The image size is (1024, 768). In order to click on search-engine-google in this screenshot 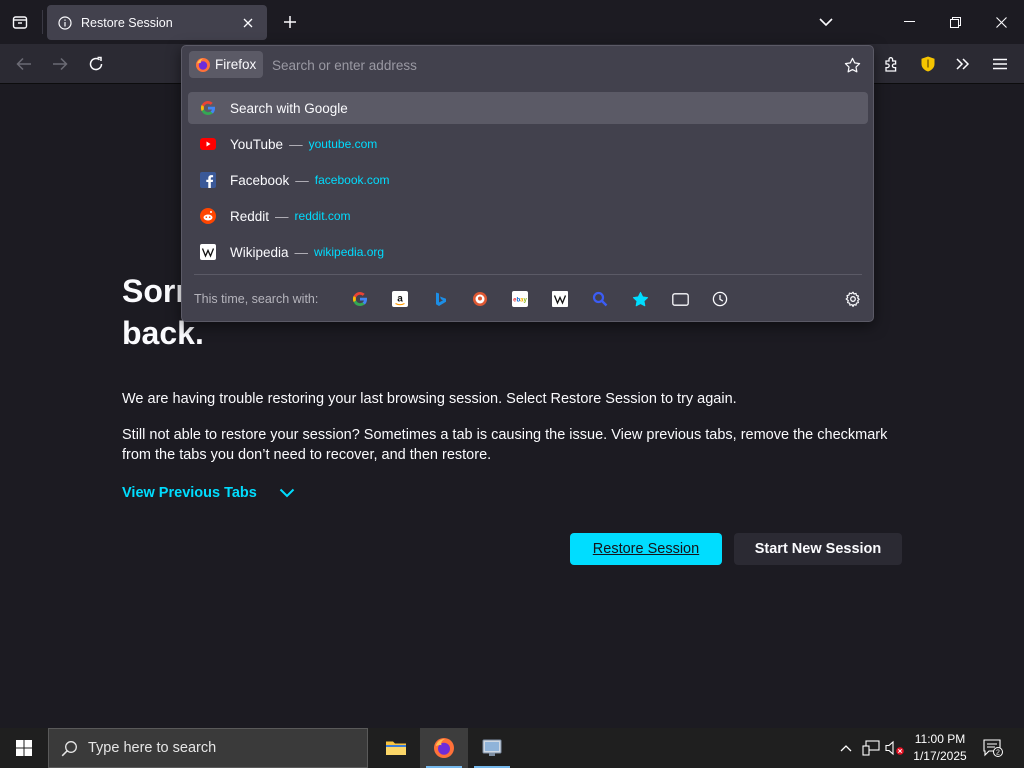, I will do `click(360, 299)`.